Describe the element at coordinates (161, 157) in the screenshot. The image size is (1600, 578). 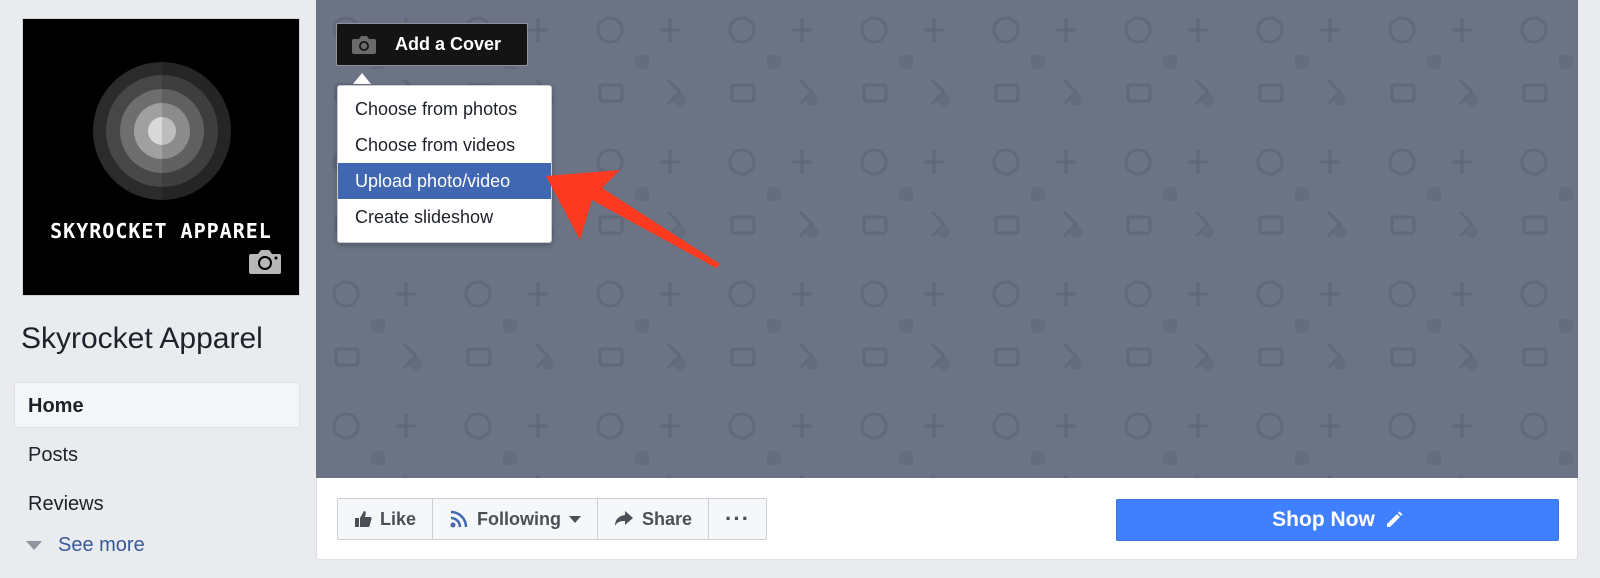
I see `profile-picture: SKYROCKET APPAREL` at that location.